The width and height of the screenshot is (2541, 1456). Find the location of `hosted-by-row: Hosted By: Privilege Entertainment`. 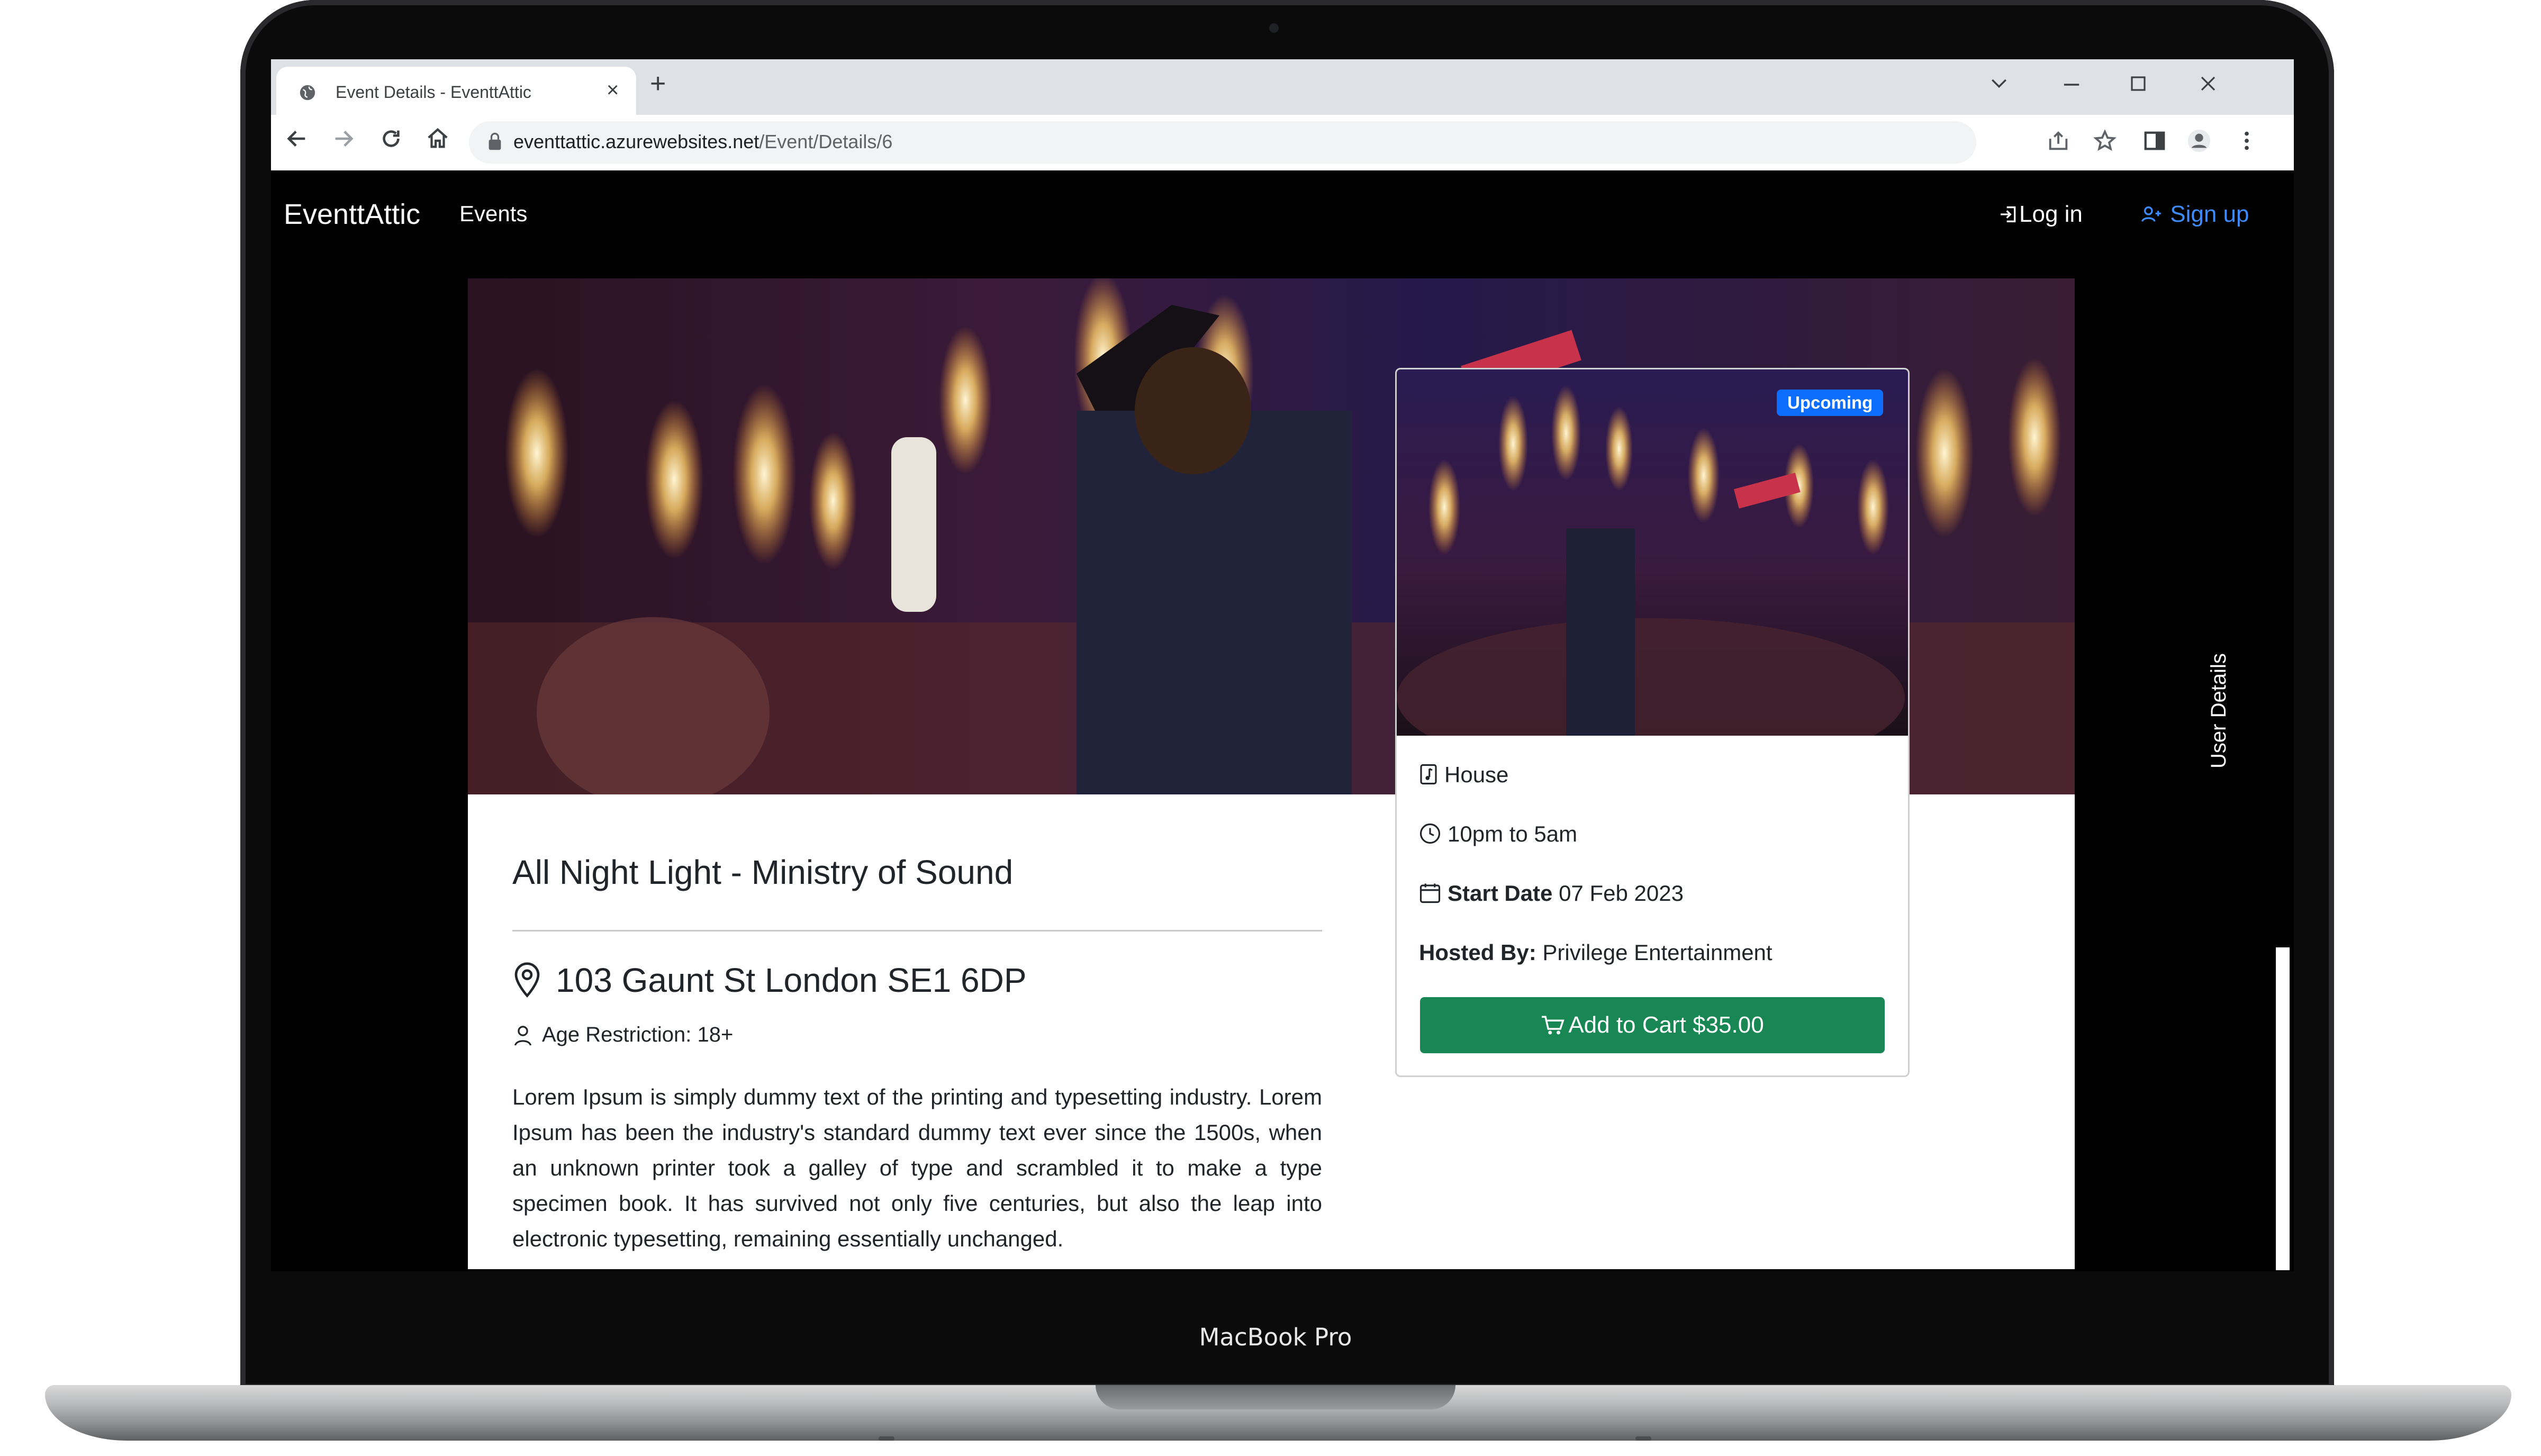

hosted-by-row: Hosted By: Privilege Entertainment is located at coordinates (1596, 952).